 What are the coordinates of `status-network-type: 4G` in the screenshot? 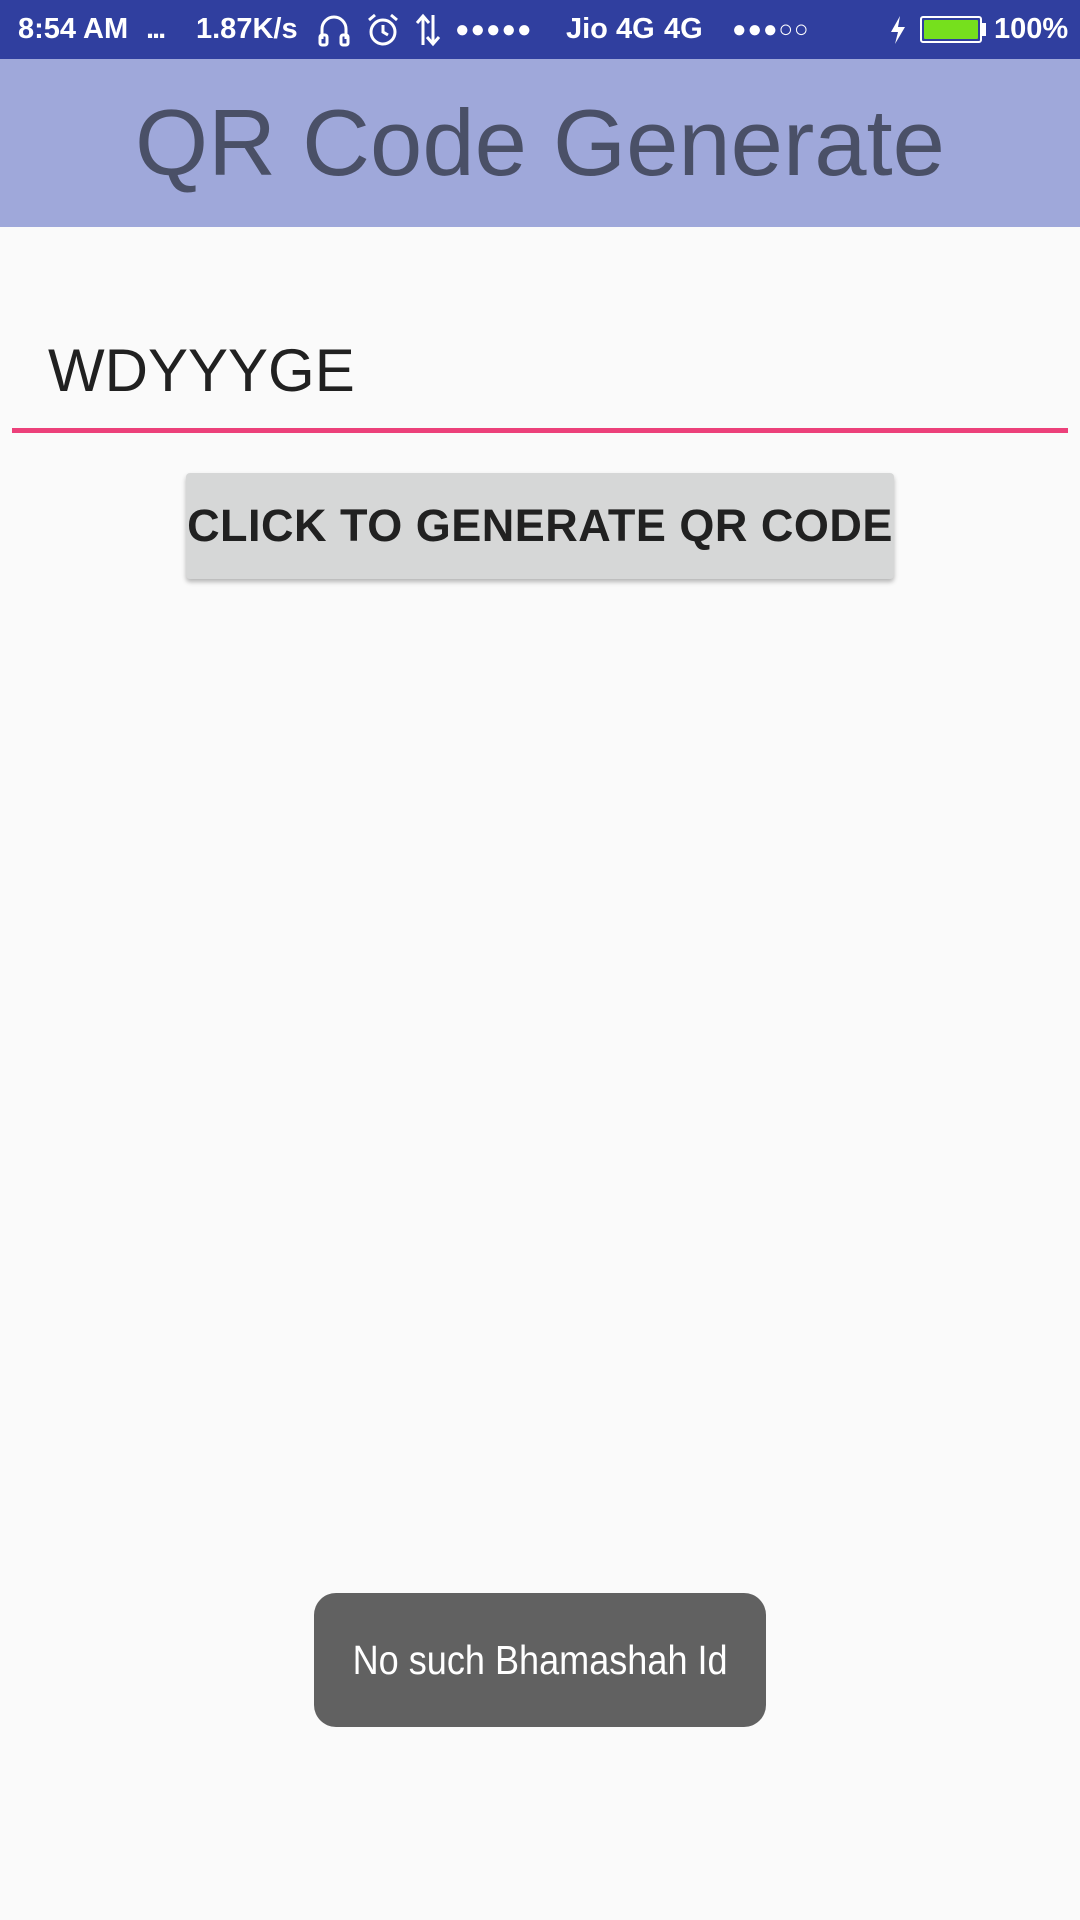 It's located at (683, 29).